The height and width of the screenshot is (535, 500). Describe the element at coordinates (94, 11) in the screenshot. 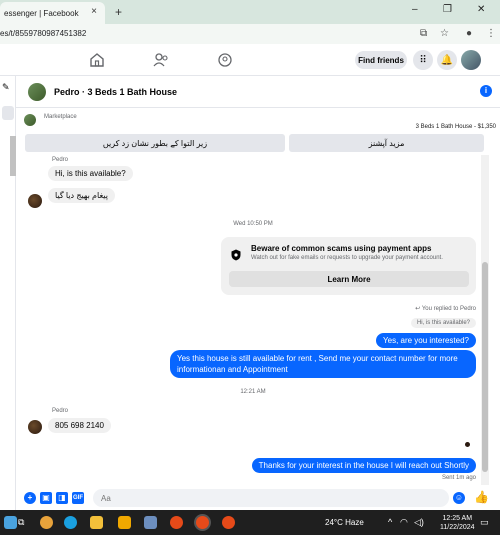

I see `tab-close-icon: ×` at that location.